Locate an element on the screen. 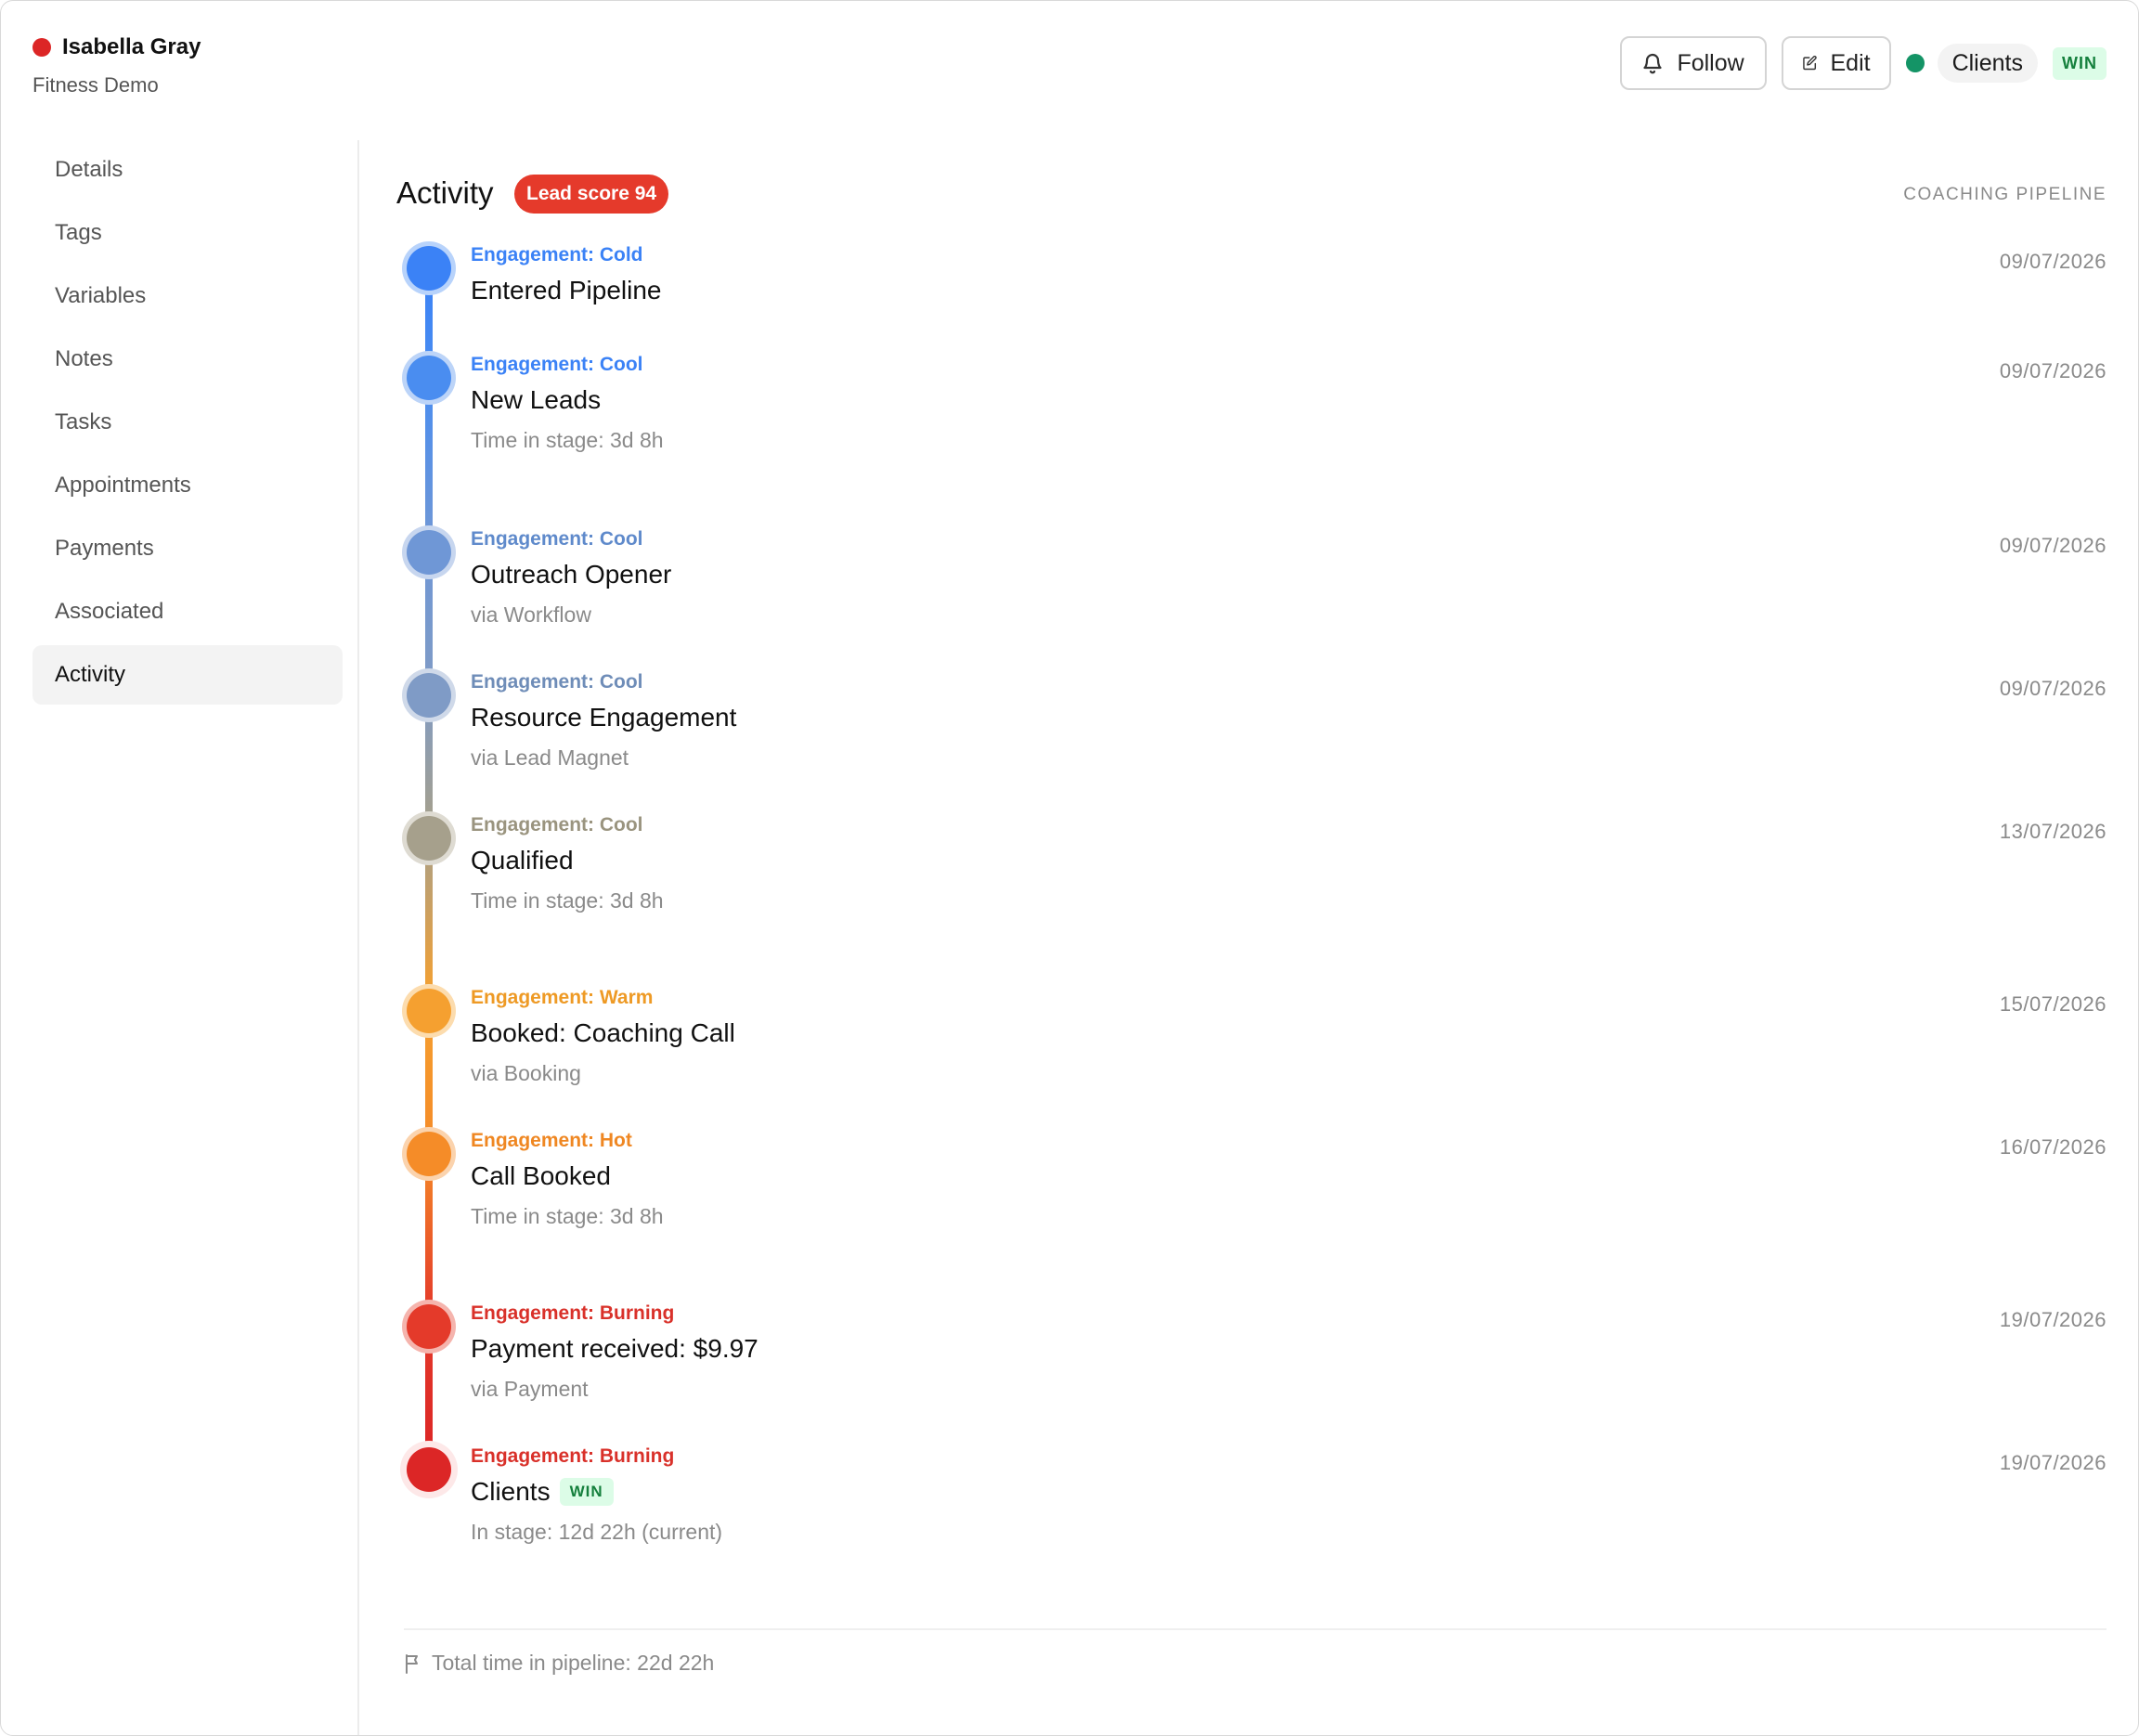  engagement-label: Engagement: Hot is located at coordinates (551, 1140).